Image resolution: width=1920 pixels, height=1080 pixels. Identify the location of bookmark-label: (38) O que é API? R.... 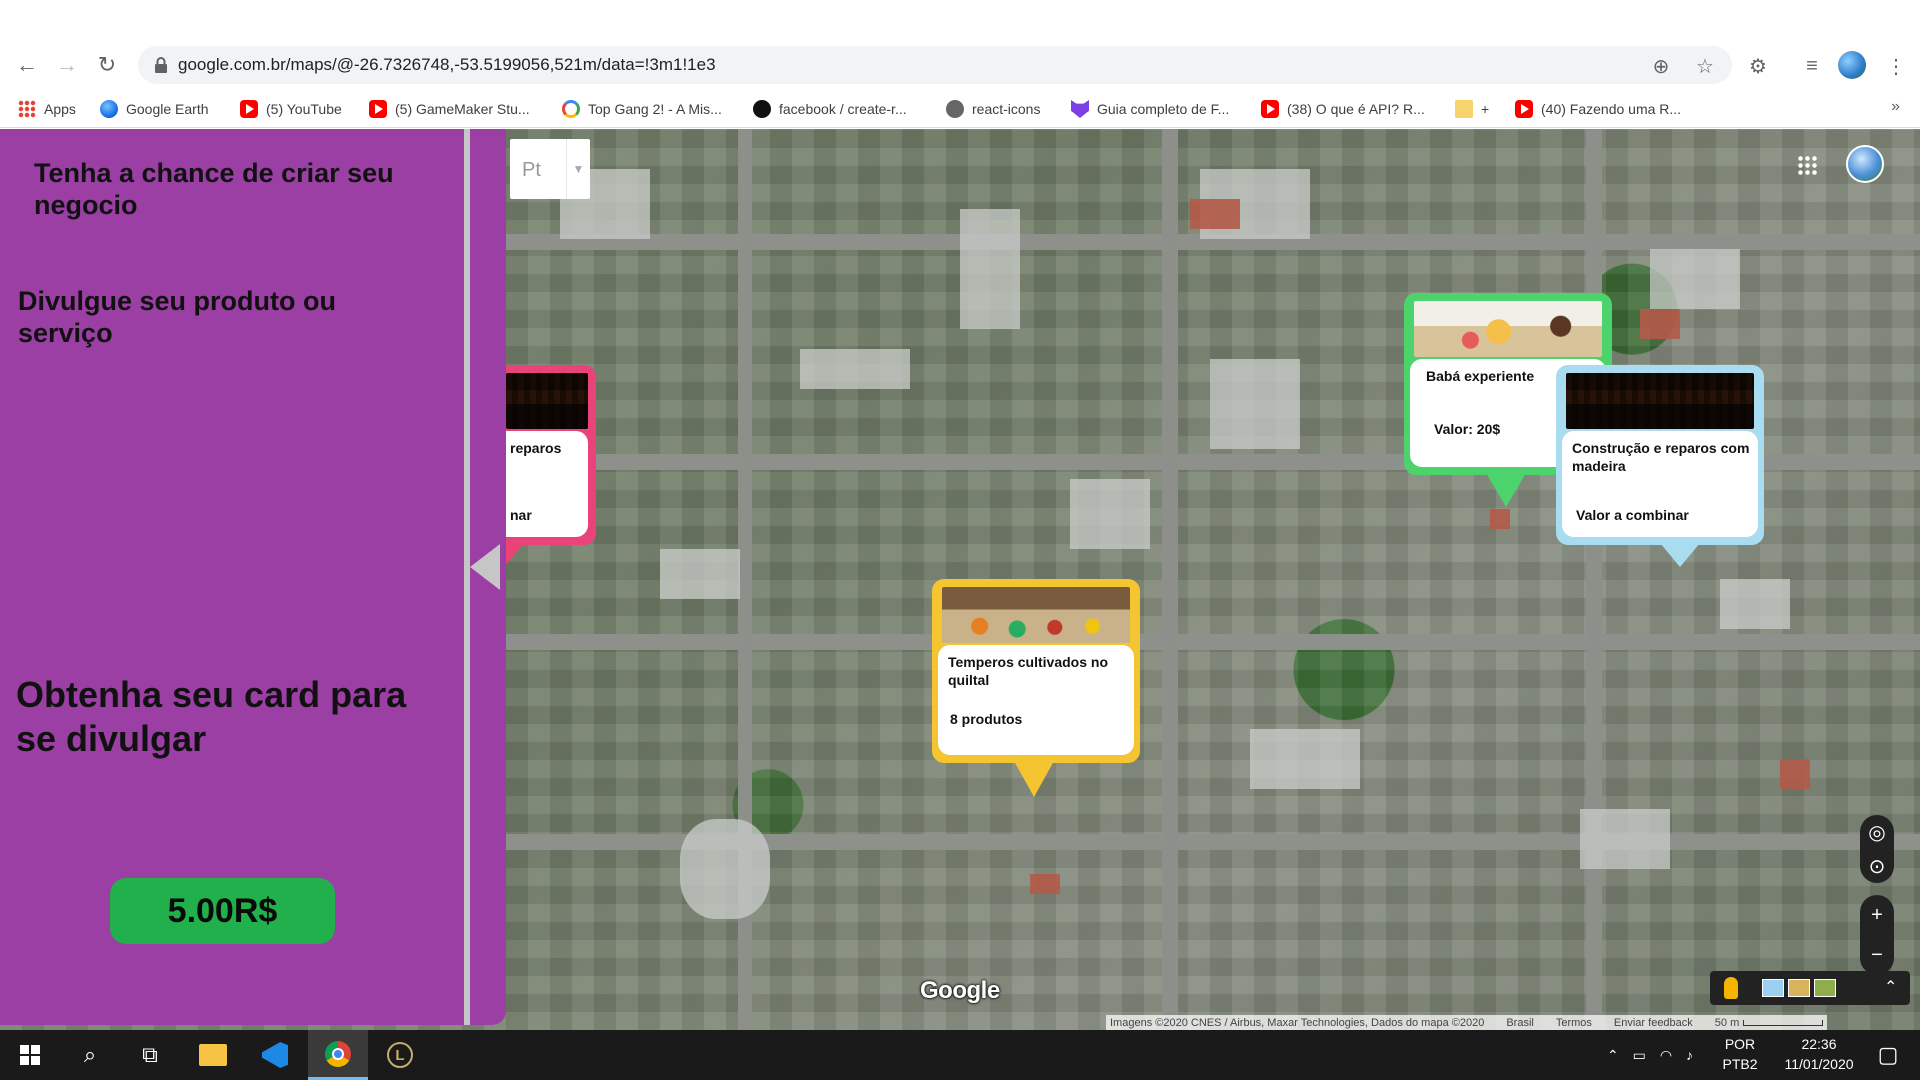
(1356, 109).